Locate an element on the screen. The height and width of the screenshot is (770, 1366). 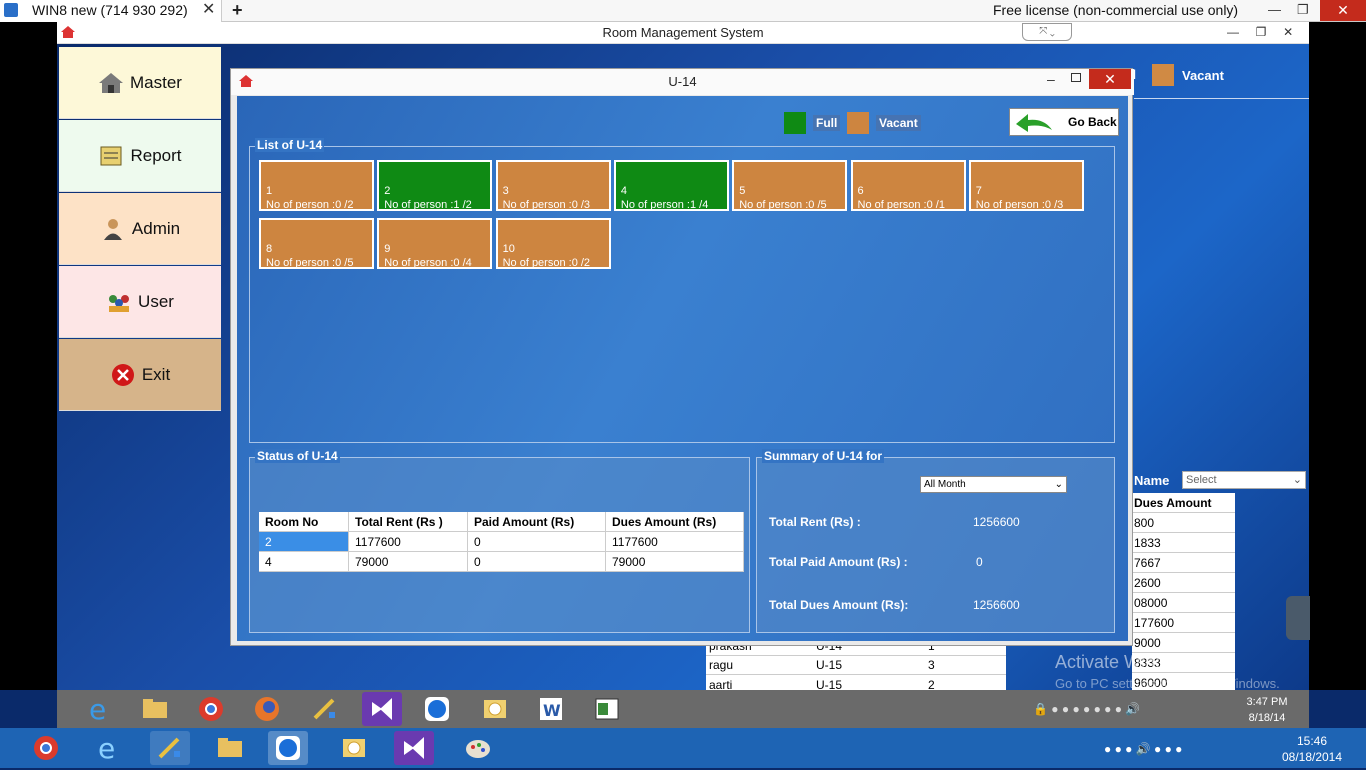
cell-total-rent: 79000 is located at coordinates (408, 562).